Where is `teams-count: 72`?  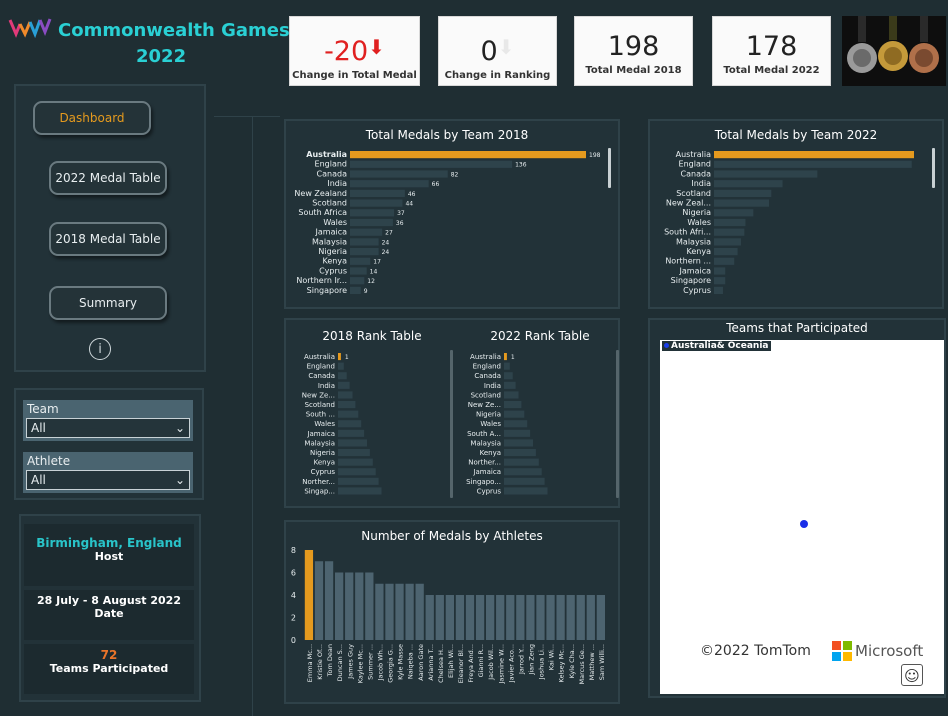 teams-count: 72 is located at coordinates (109, 655).